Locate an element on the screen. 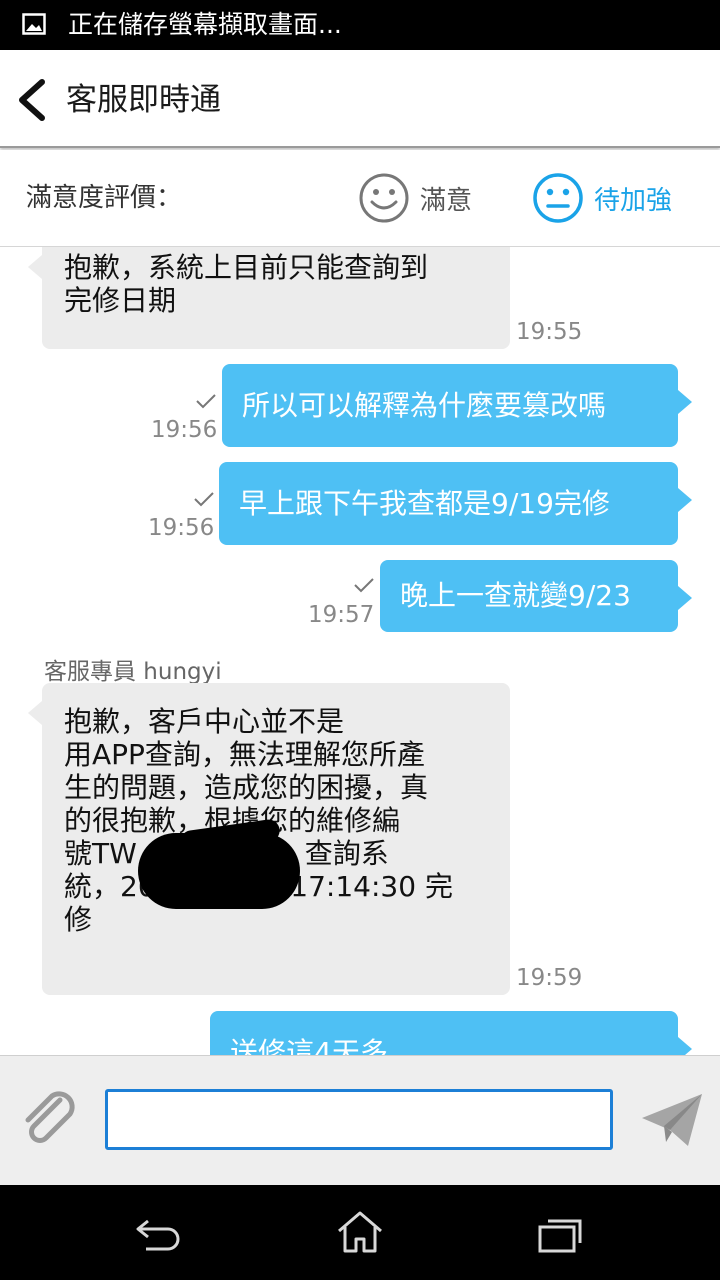  rate-improve-button: 待加強 is located at coordinates (602, 198).